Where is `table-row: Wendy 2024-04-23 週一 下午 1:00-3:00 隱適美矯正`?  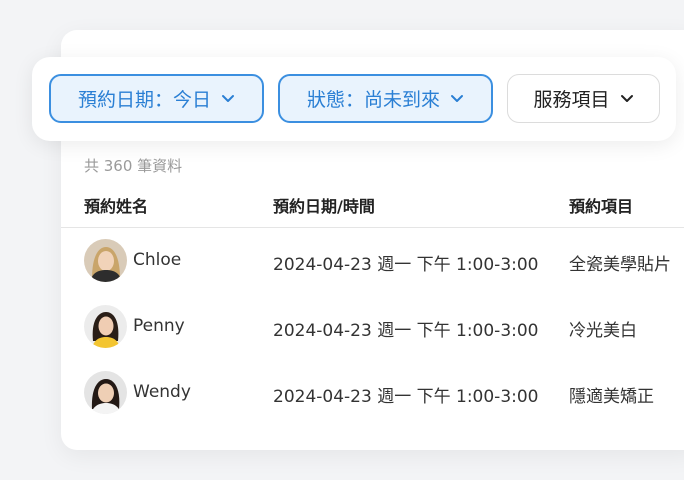
table-row: Wendy 2024-04-23 週一 下午 1:00-3:00 隱適美矯正 is located at coordinates (342, 393).